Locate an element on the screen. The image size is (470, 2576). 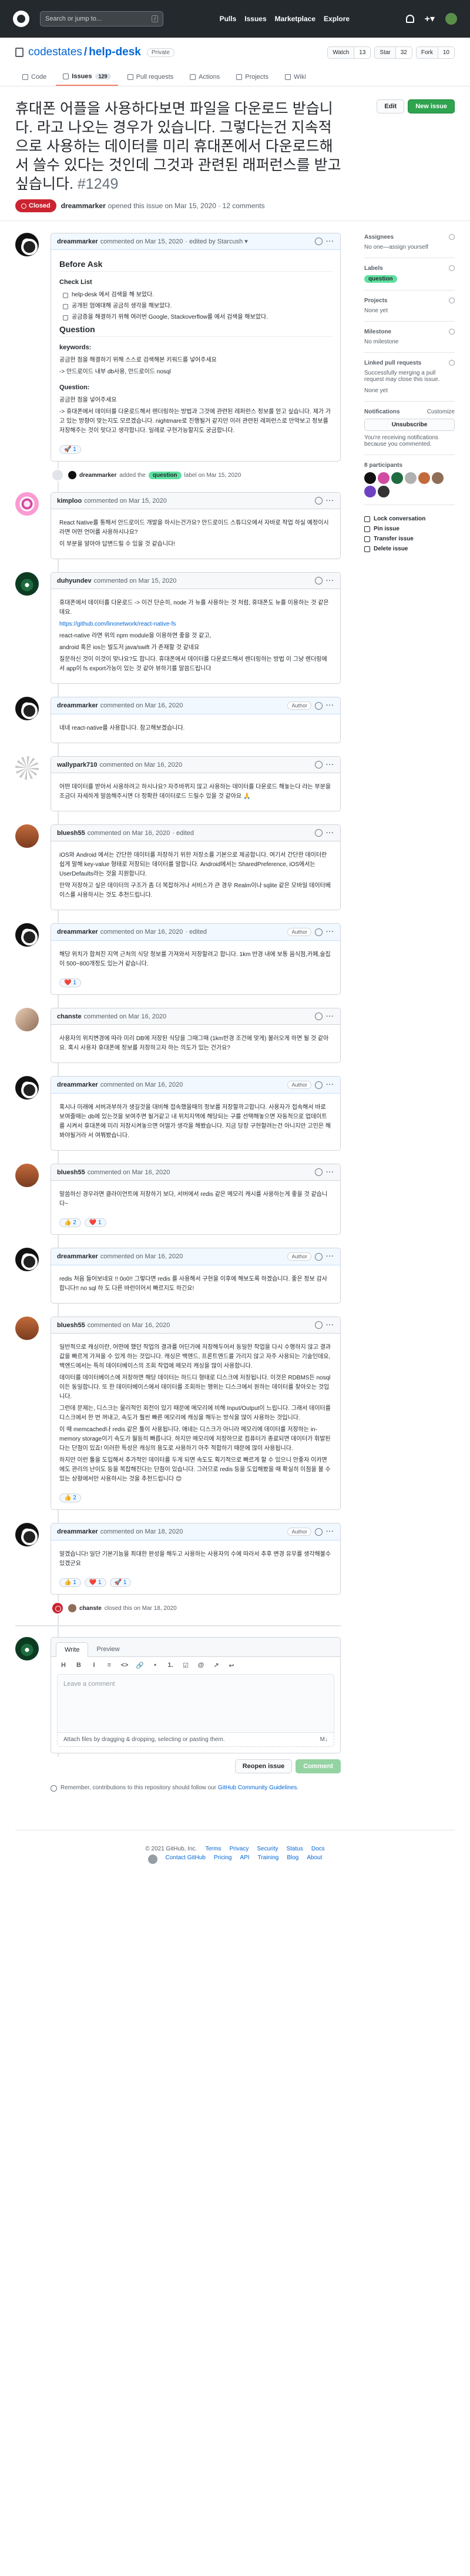
tab-code: Code is located at coordinates (34, 77).